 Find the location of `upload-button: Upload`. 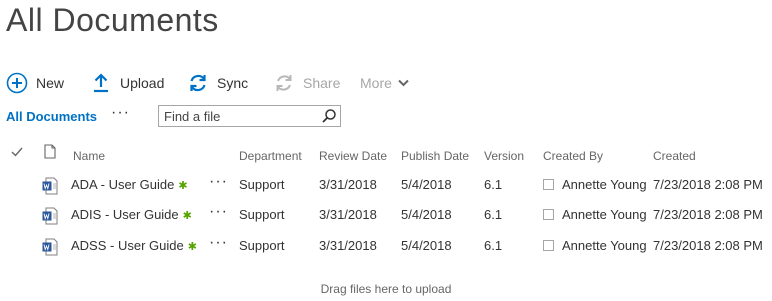

upload-button: Upload is located at coordinates (127, 83).